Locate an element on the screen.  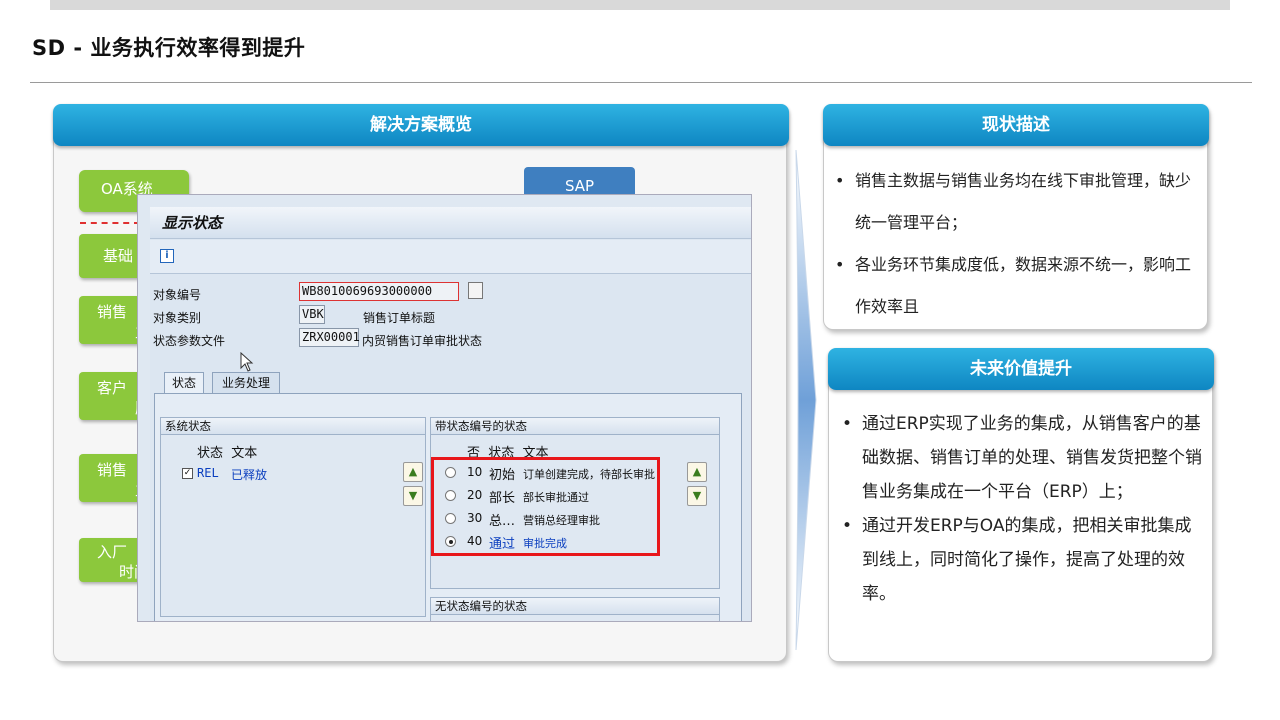
system-status-title: 系统状态 is located at coordinates (293, 426).